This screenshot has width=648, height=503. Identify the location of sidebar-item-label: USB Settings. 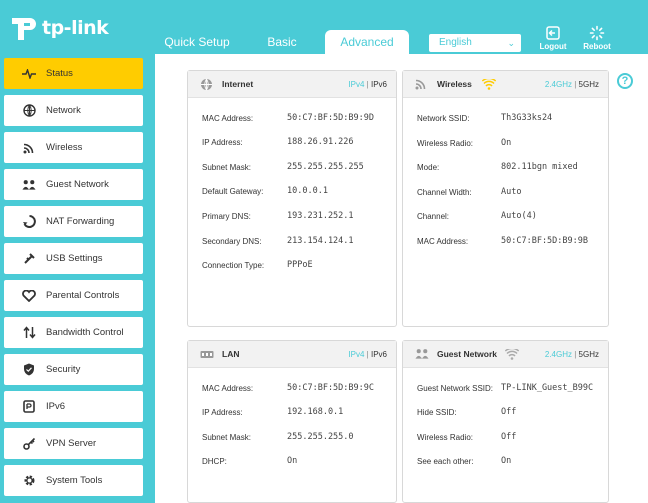
(74, 258).